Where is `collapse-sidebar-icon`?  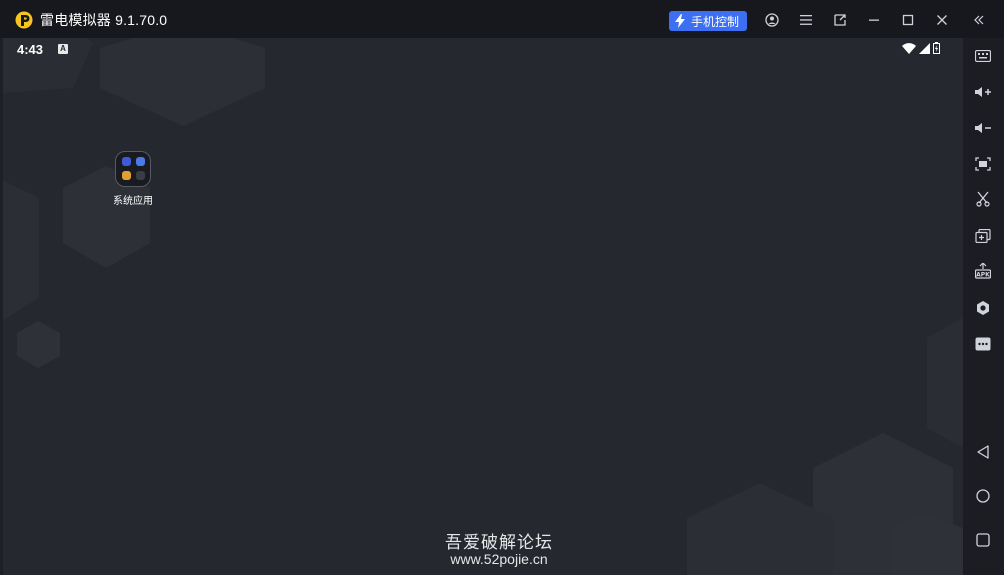 collapse-sidebar-icon is located at coordinates (979, 20).